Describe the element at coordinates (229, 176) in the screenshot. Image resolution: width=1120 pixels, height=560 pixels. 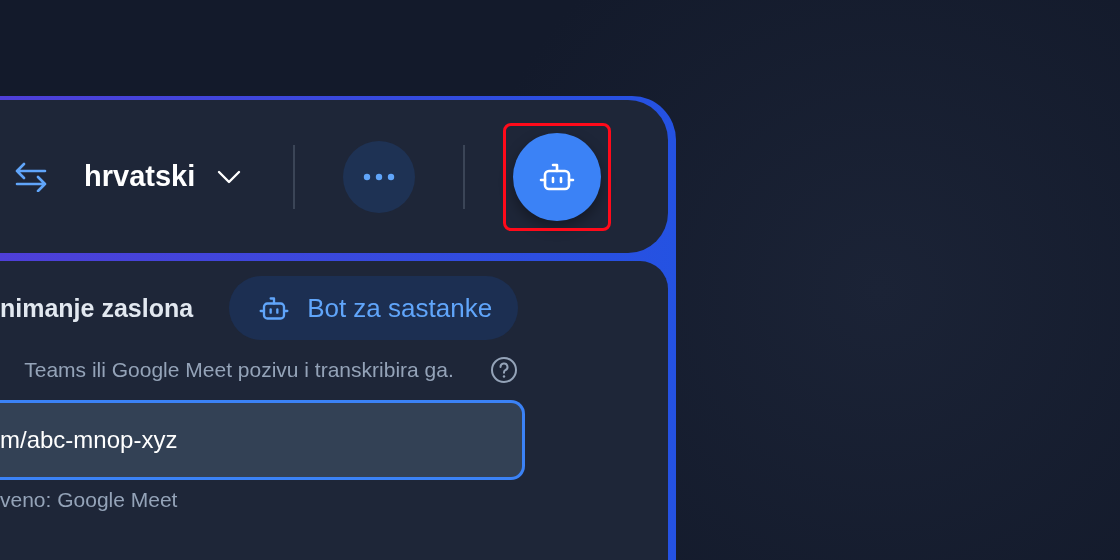
I see `chevron-down-icon` at that location.